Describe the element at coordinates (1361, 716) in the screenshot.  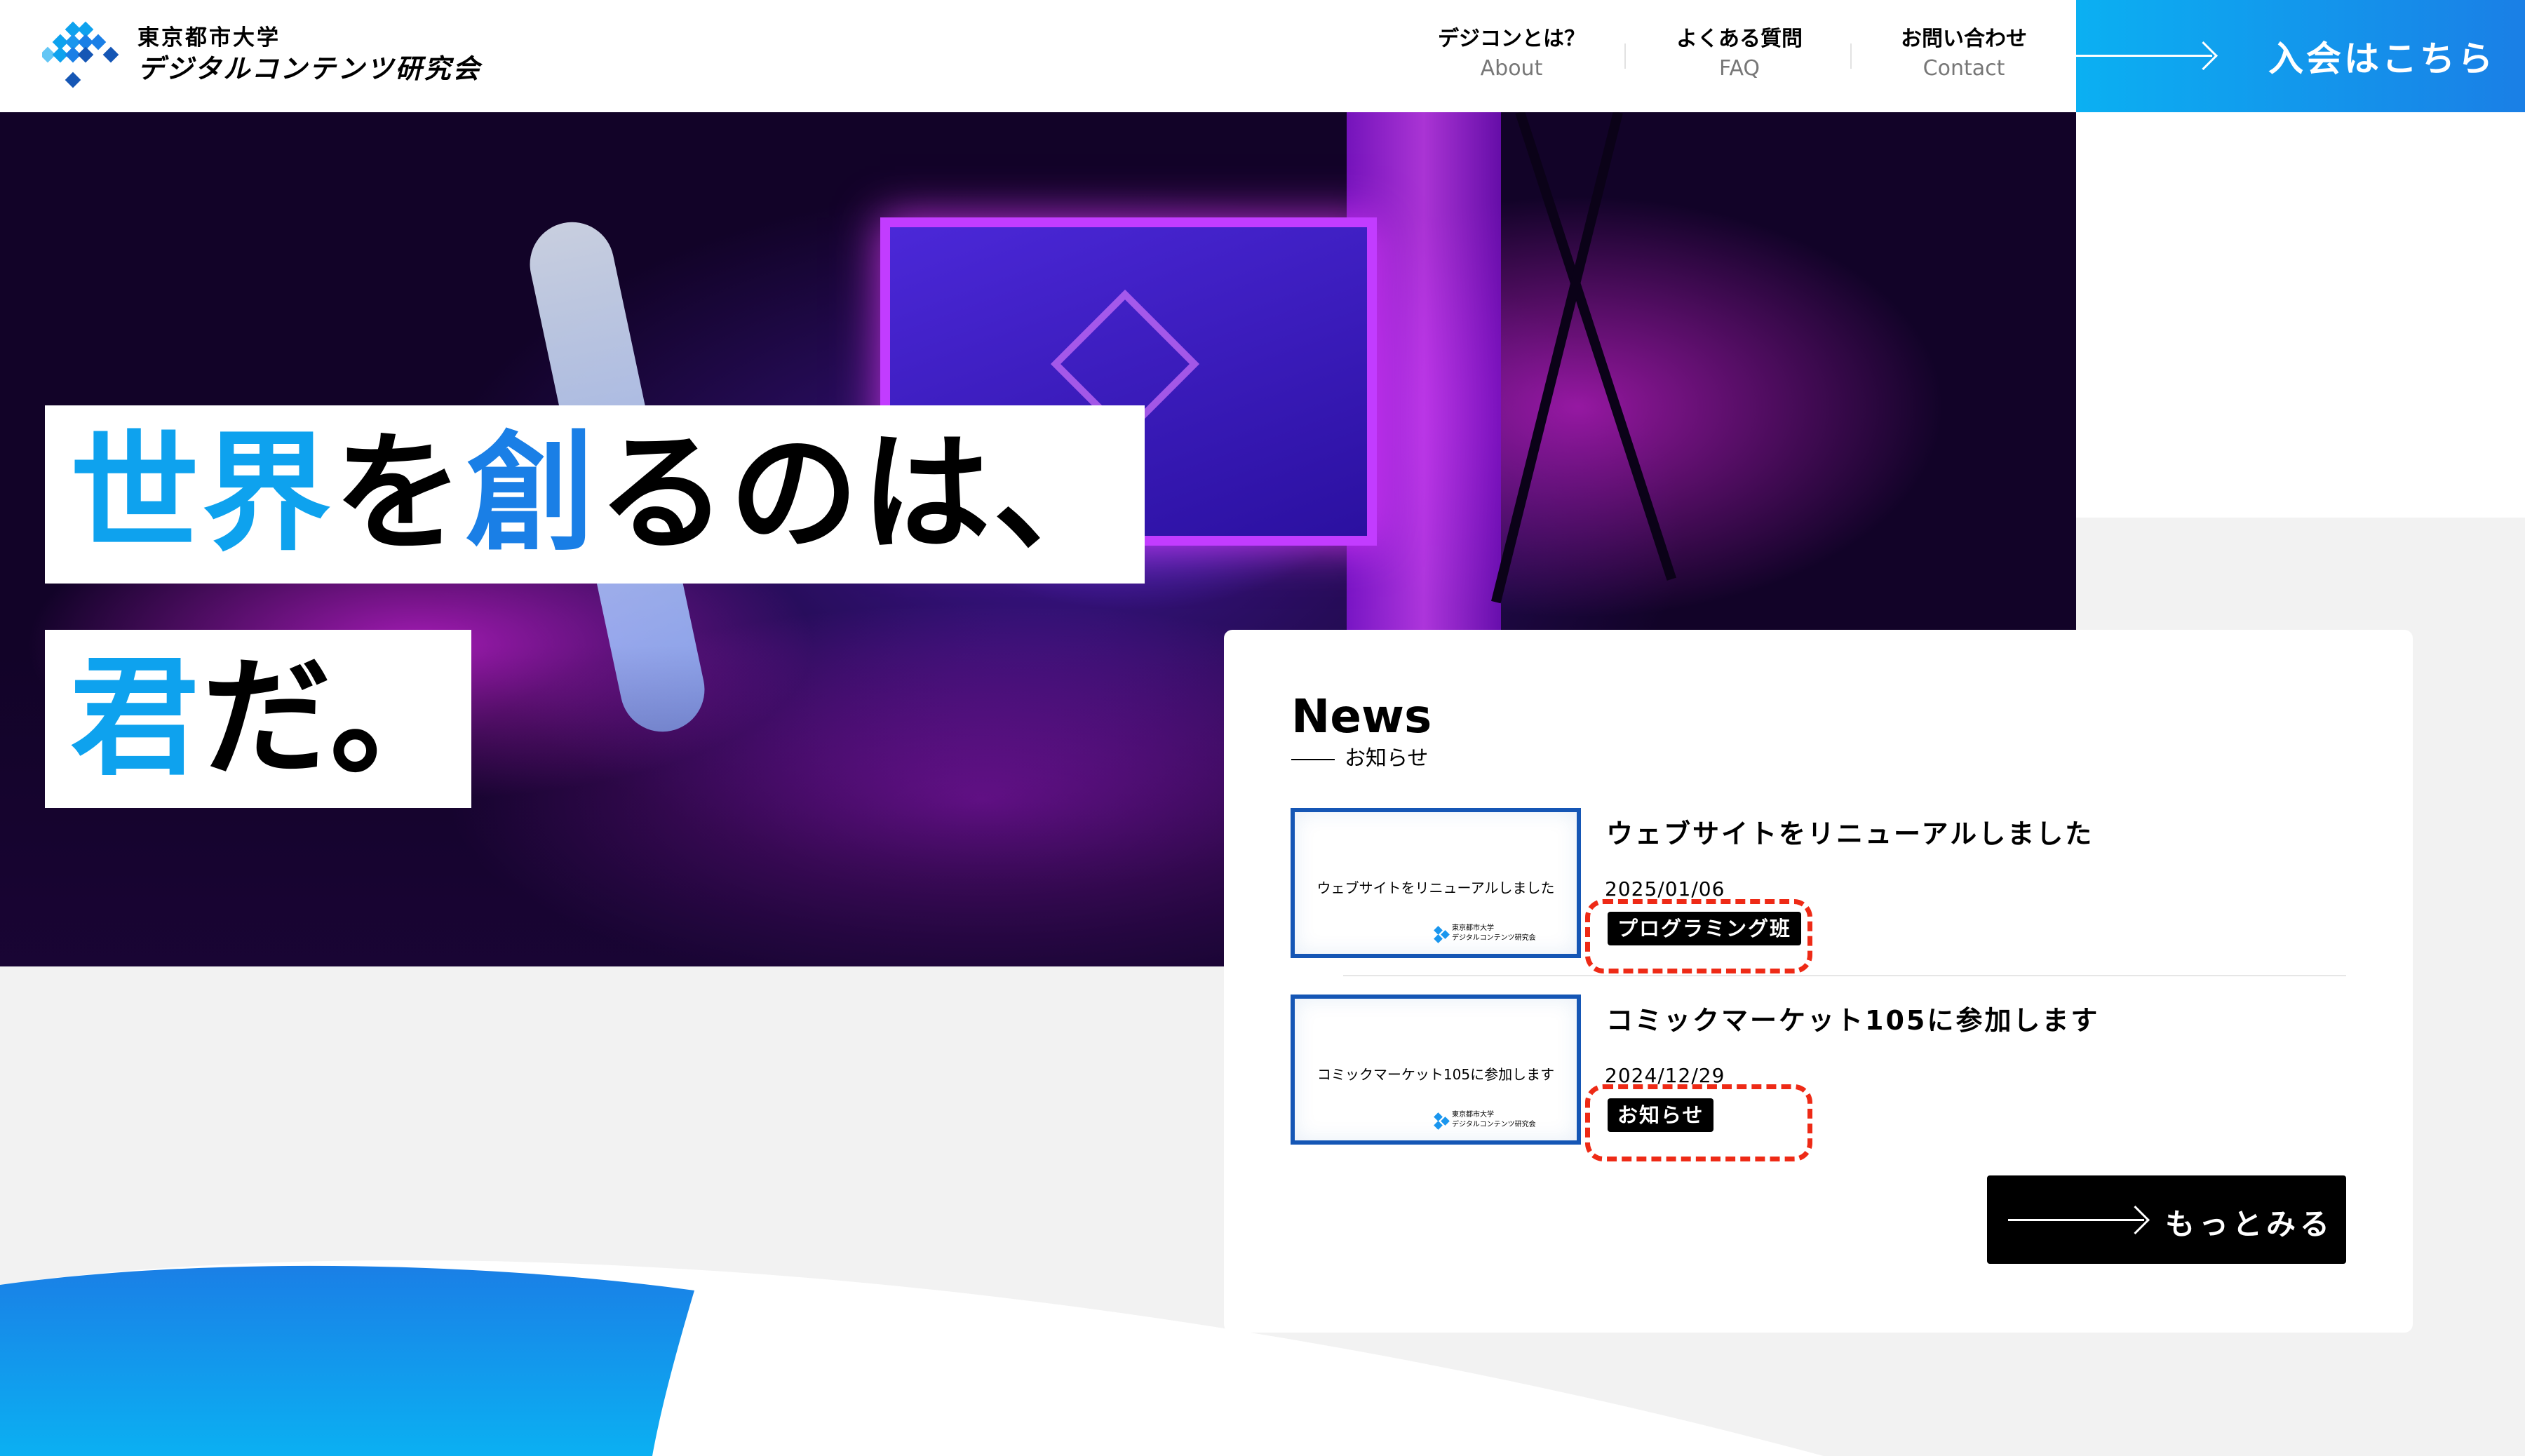
I see `news-heading: News` at that location.